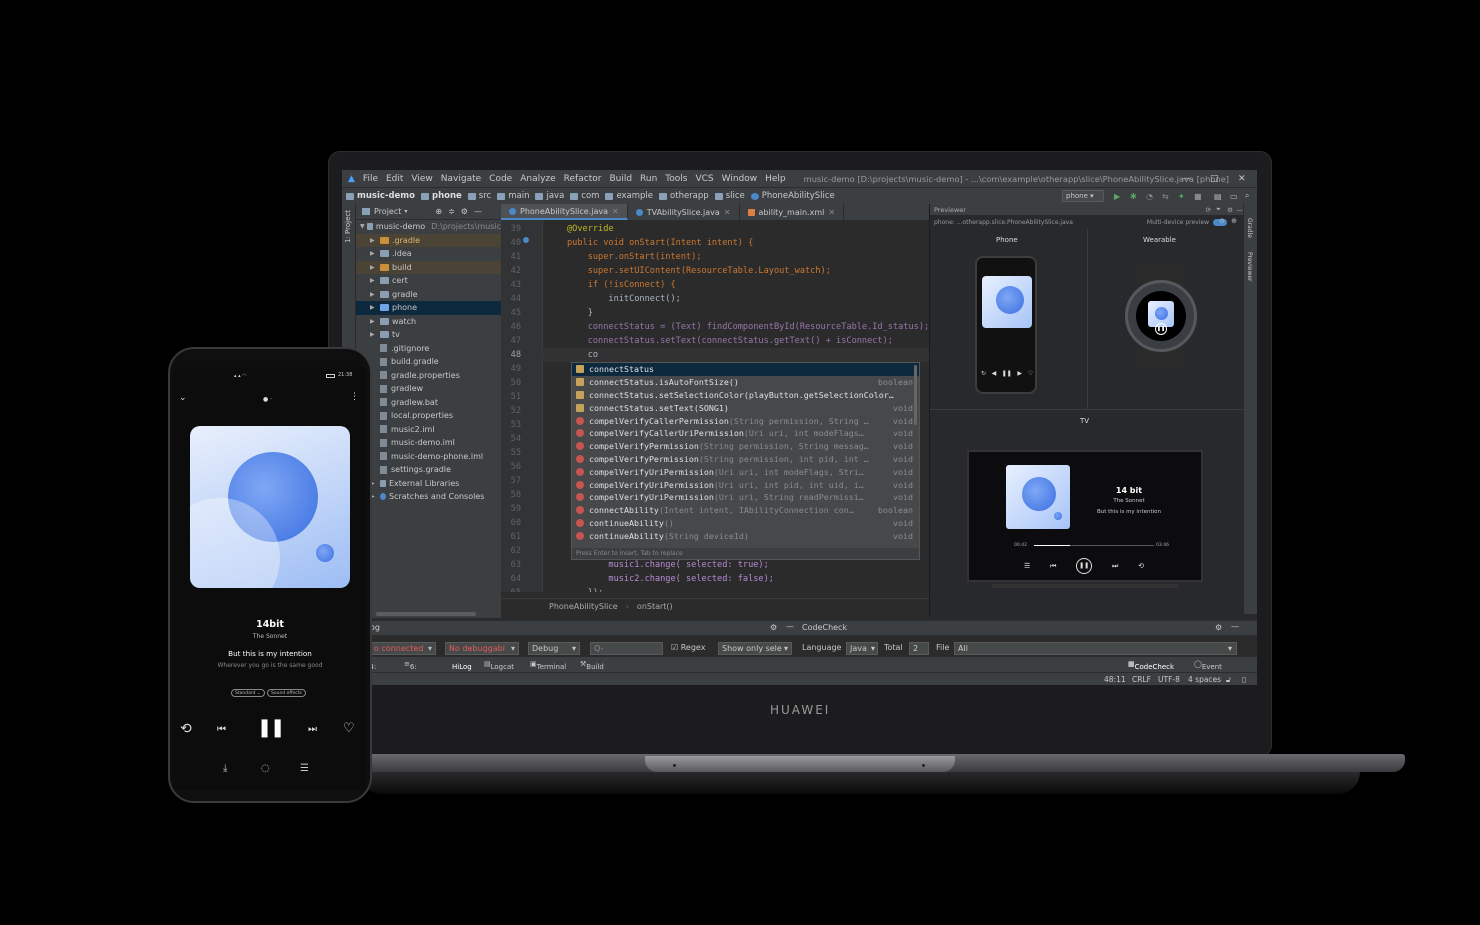 The height and width of the screenshot is (925, 1480). What do you see at coordinates (1083, 196) in the screenshot?
I see `device-selector: phone ▾` at bounding box center [1083, 196].